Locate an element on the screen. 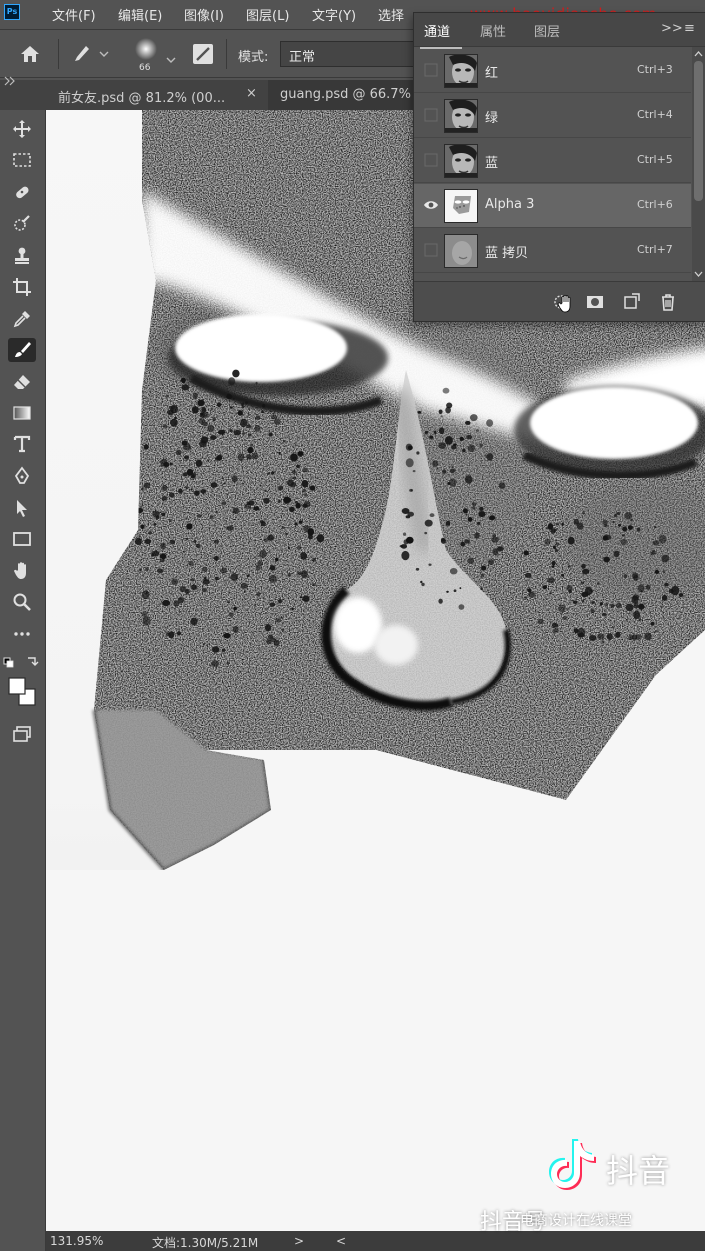 Image resolution: width=705 pixels, height=1251 pixels. mode-select: 正常 is located at coordinates (350, 54).